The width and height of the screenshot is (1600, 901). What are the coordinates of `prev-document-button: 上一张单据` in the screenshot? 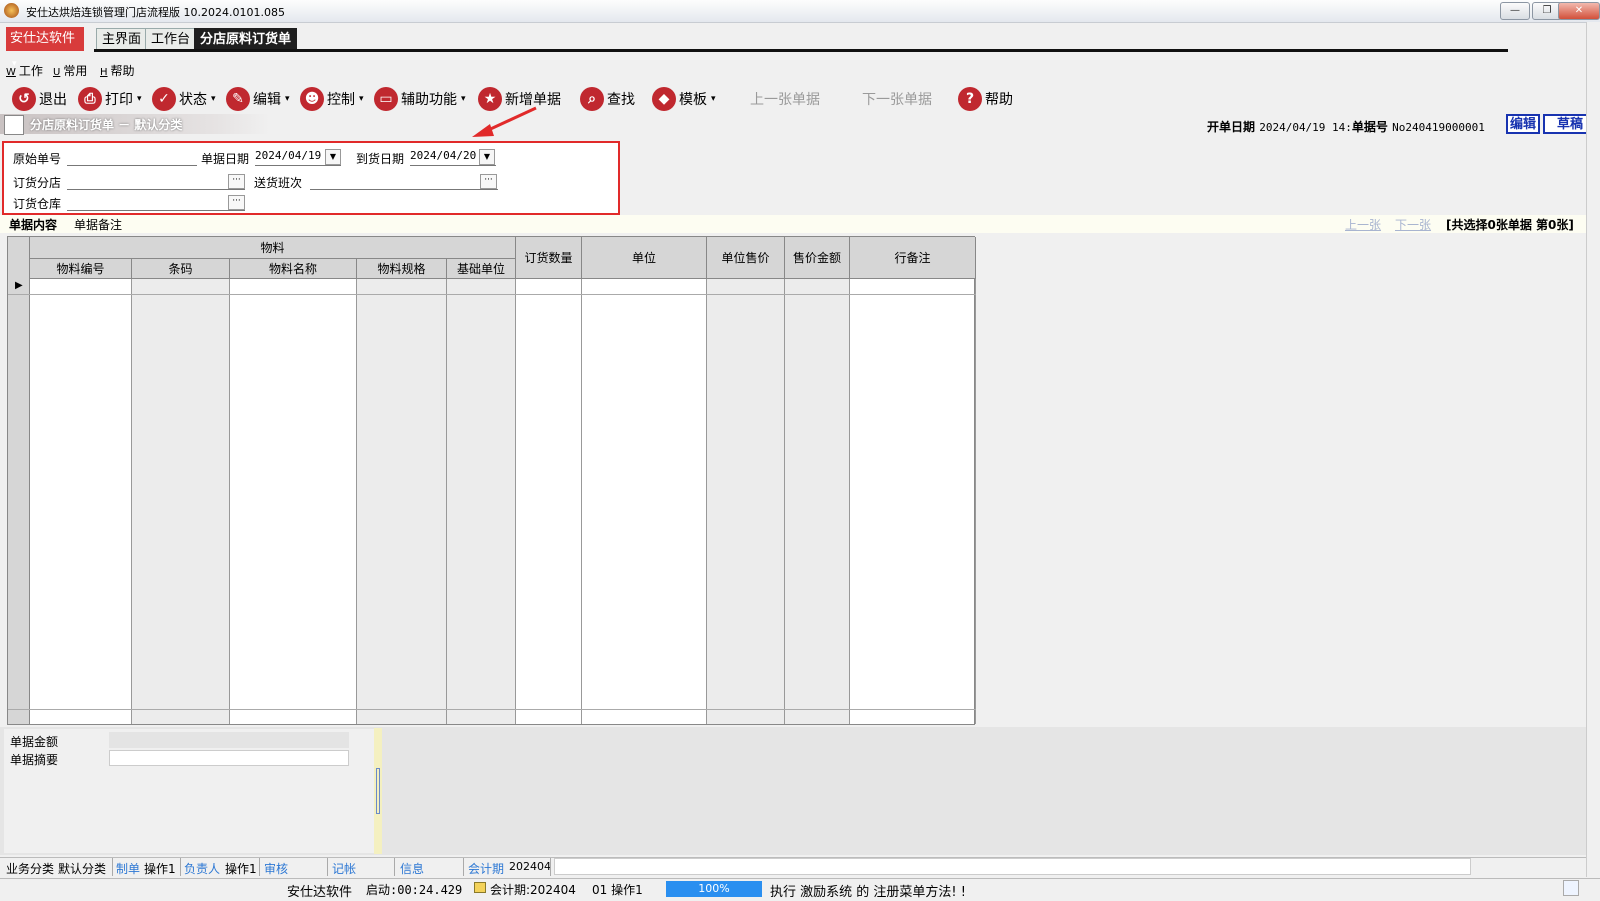 It's located at (785, 99).